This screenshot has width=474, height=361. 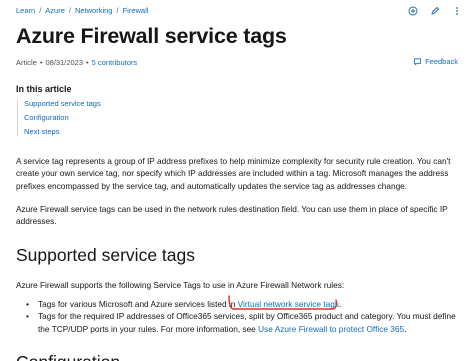 I want to click on article-date: 08/31/2023, so click(x=64, y=62).